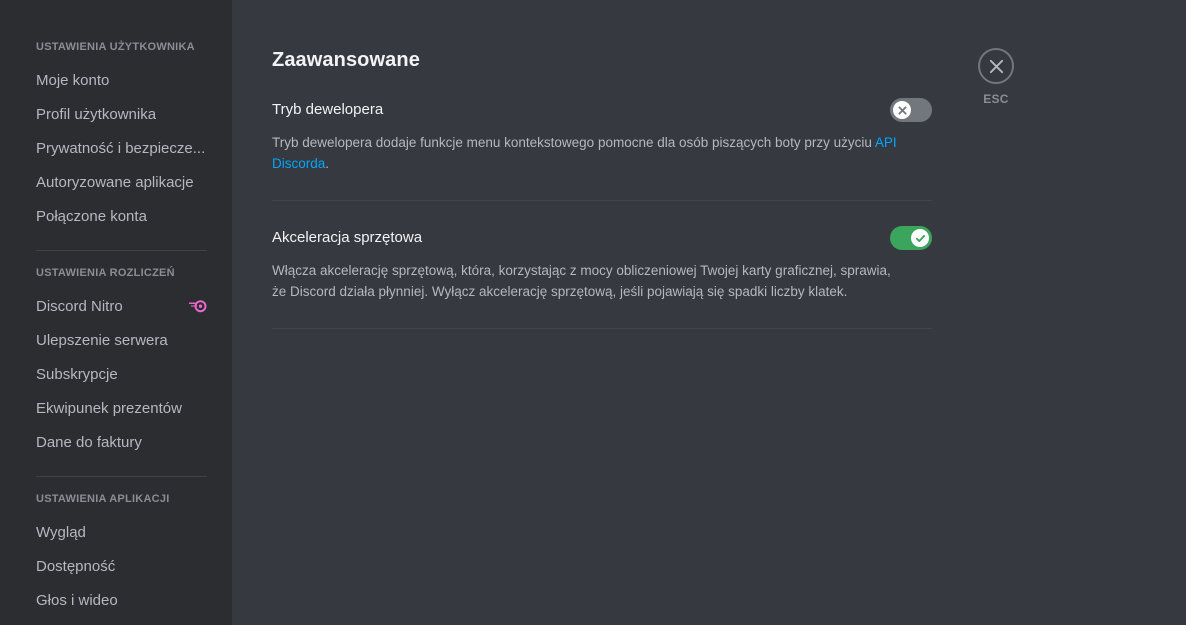  What do you see at coordinates (328, 109) in the screenshot?
I see `setting-title: Tryb dewelopera` at bounding box center [328, 109].